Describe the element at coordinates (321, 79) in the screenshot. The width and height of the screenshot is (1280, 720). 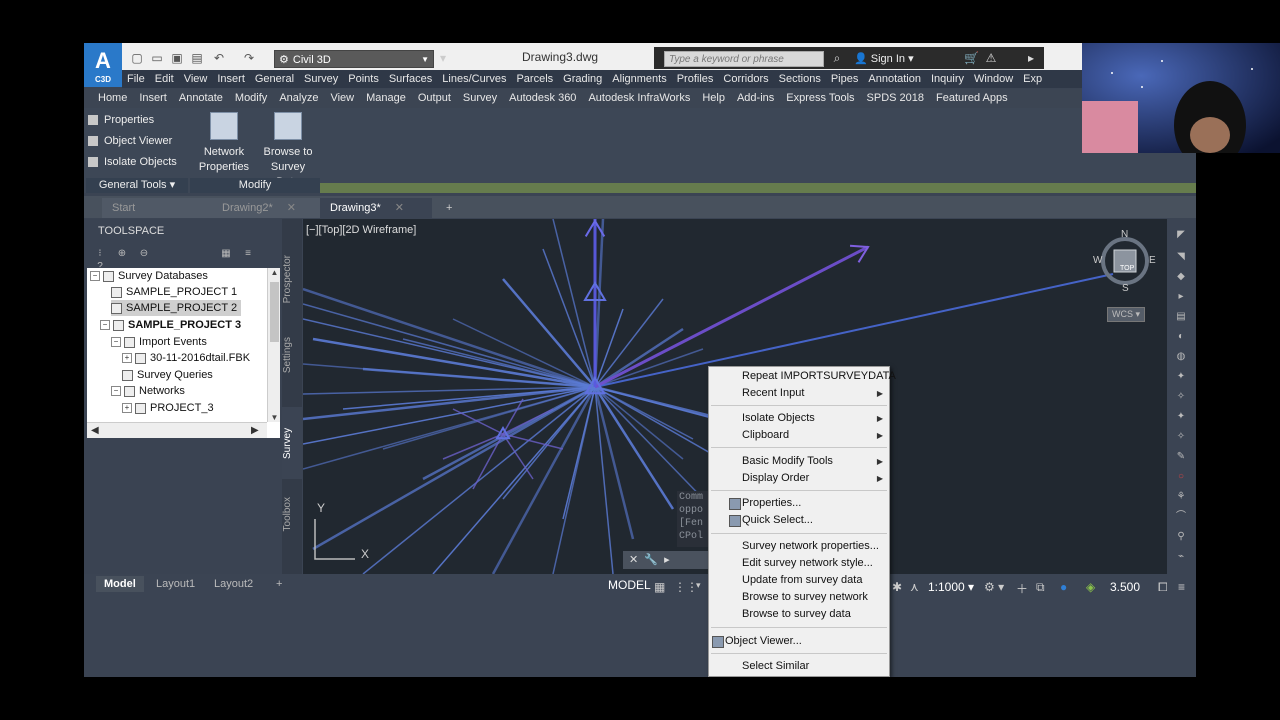
I see `menu-survey: Survey` at that location.